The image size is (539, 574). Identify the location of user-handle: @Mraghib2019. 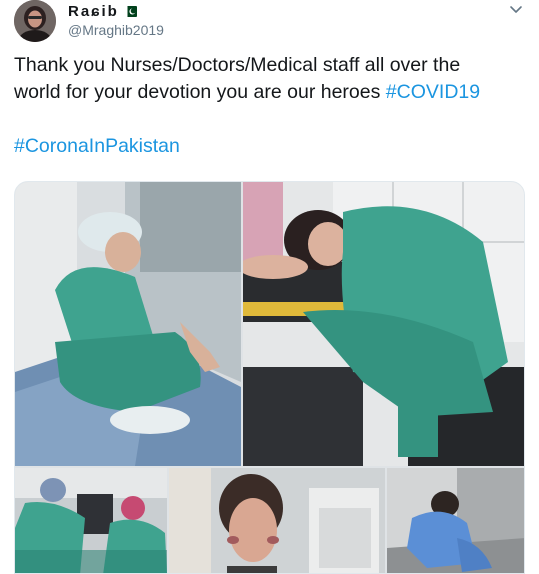
(116, 30).